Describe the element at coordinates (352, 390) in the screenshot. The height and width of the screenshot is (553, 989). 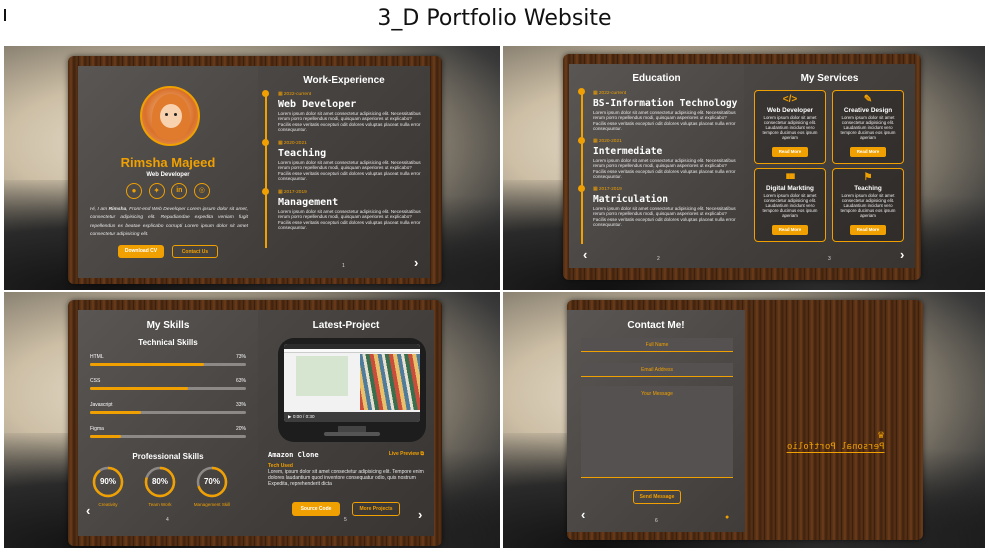
I see `project-video-preview: ▶ 0:00 / 0:30` at that location.